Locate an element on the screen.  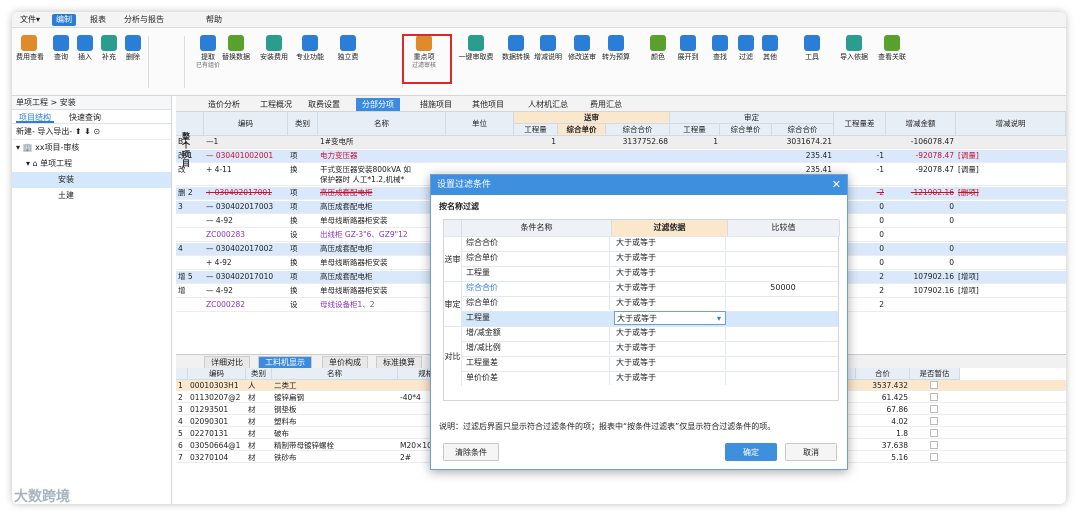
row-code: — 030402017002 is located at coordinates (240, 248).